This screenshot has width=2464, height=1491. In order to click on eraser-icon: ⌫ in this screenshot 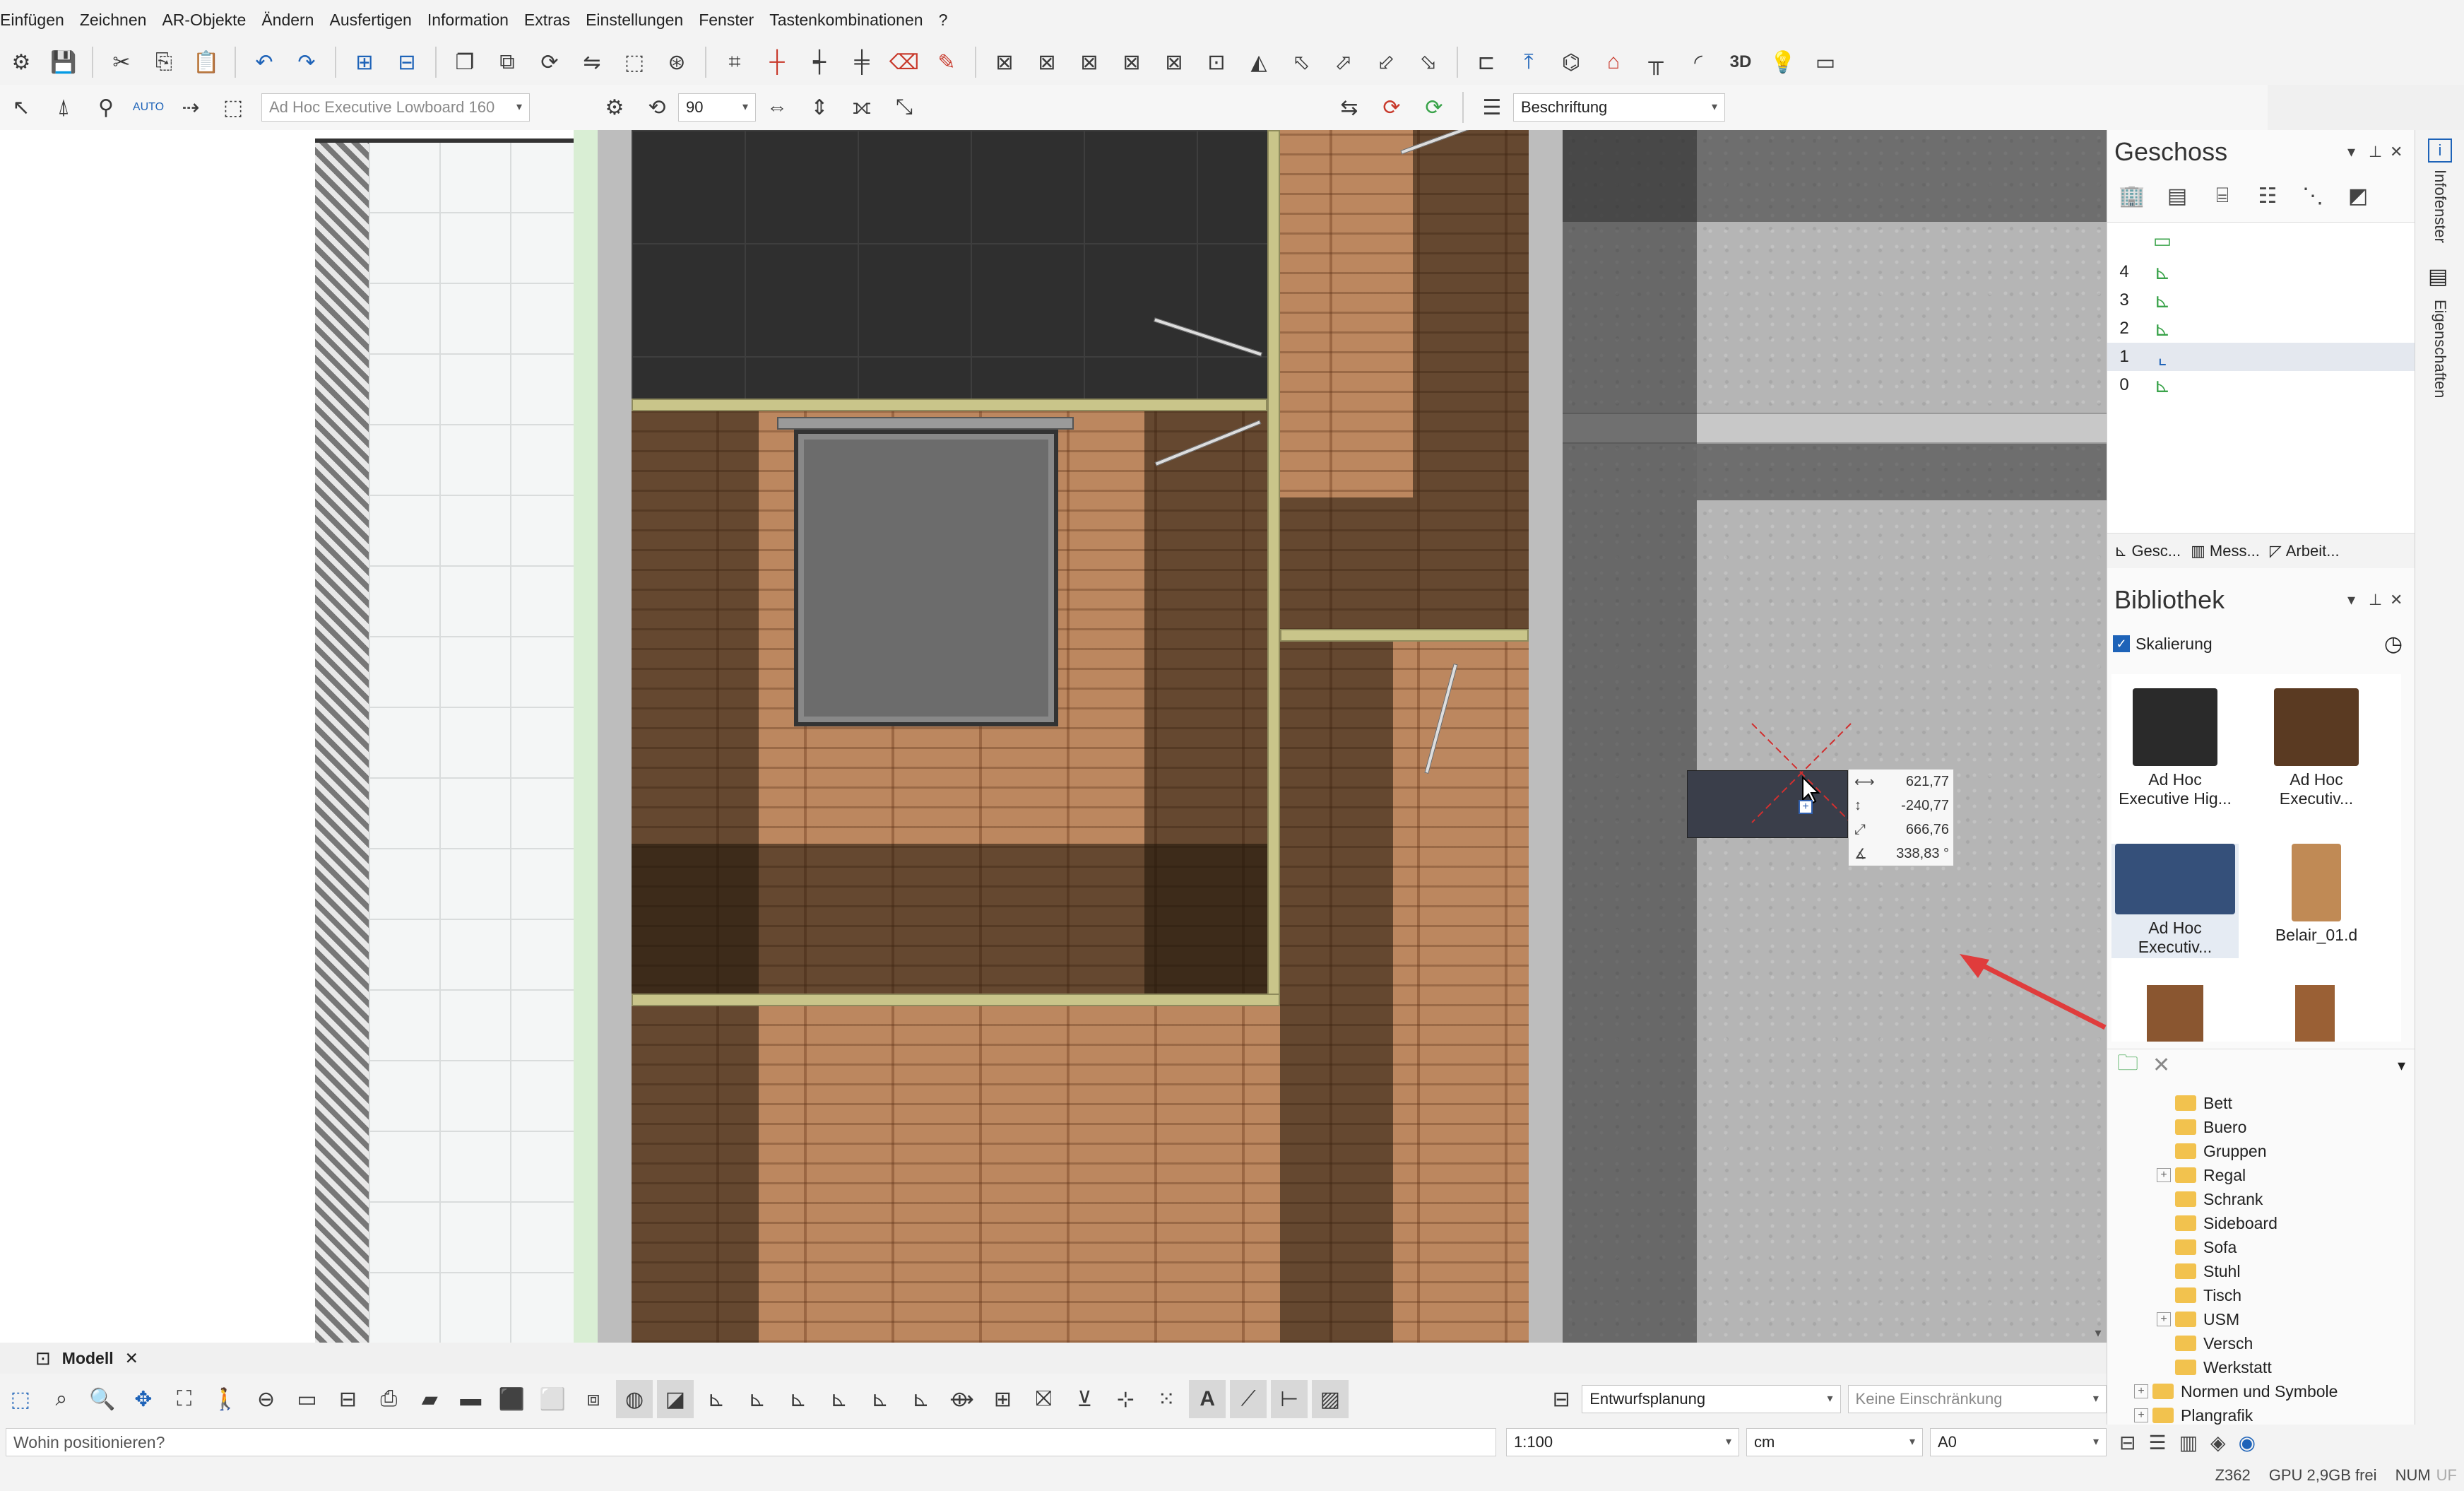, I will do `click(904, 62)`.